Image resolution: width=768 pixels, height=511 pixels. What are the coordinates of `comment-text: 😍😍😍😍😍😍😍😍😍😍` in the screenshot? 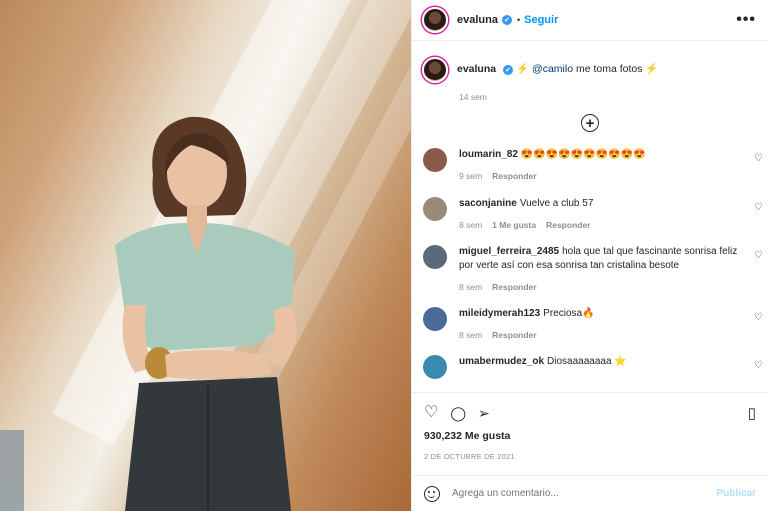 It's located at (583, 154).